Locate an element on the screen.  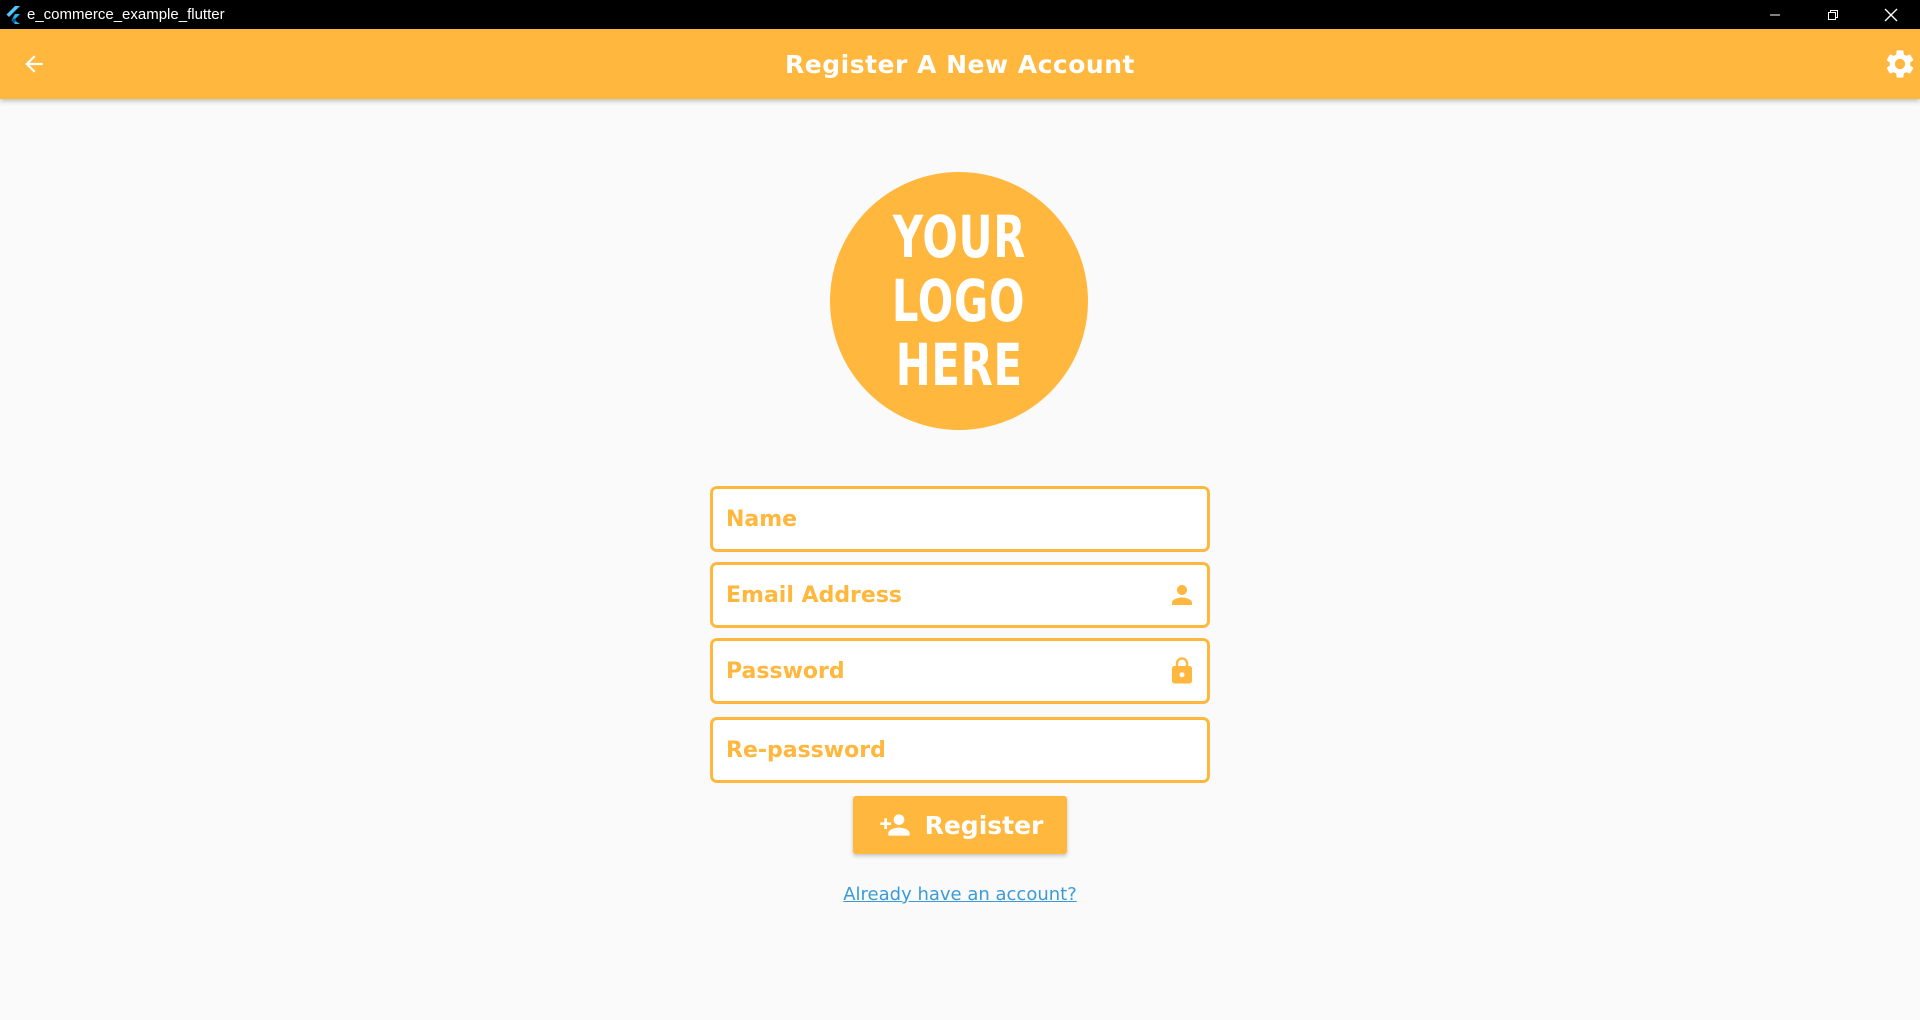
person-add-icon is located at coordinates (894, 825).